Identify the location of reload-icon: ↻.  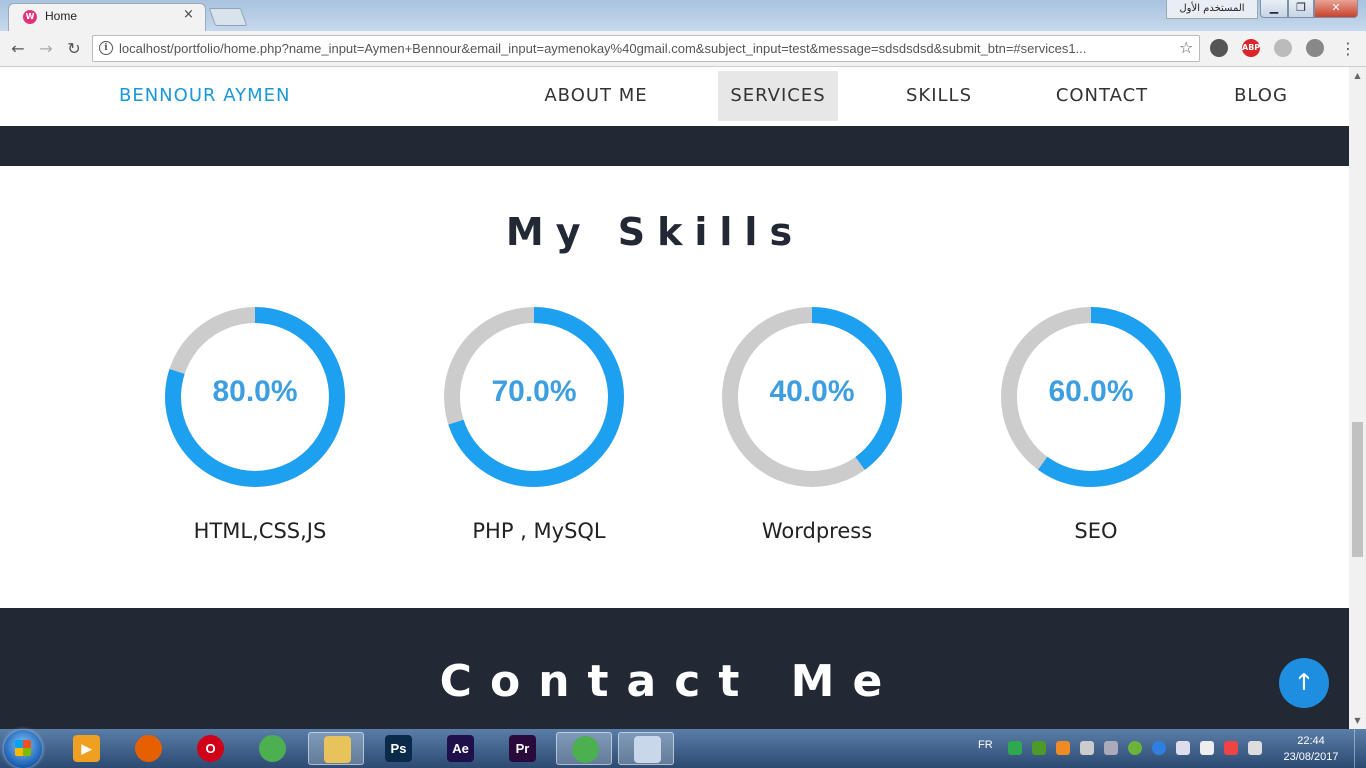
(74, 49).